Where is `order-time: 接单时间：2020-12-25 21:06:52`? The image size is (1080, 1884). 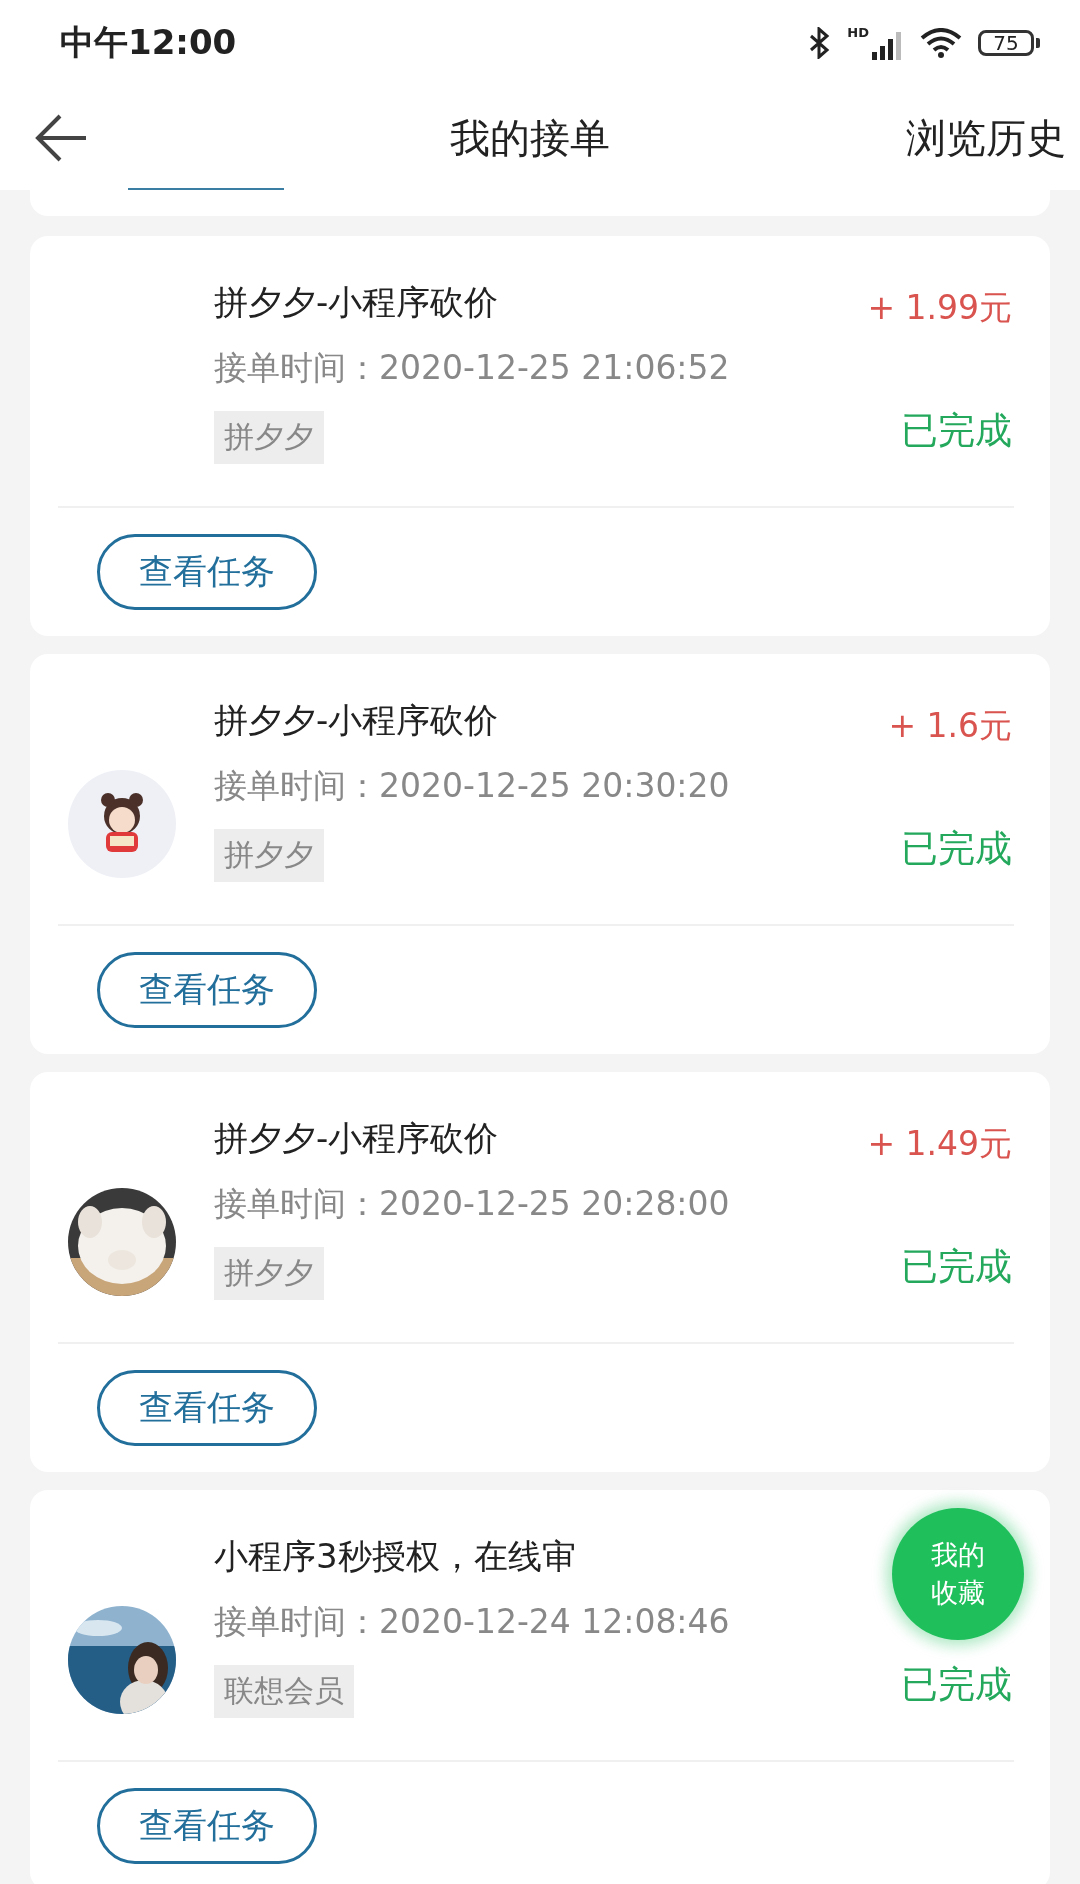 order-time: 接单时间：2020-12-25 21:06:52 is located at coordinates (472, 368).